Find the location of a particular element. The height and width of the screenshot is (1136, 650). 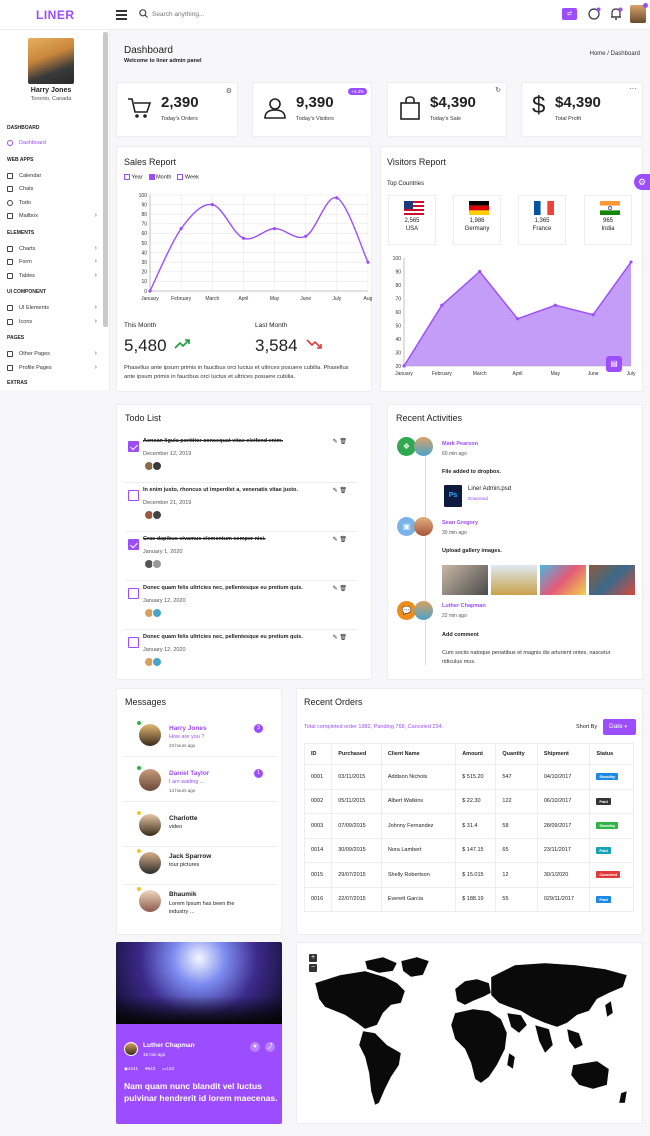

checkbox-checked is located at coordinates (151, 177).